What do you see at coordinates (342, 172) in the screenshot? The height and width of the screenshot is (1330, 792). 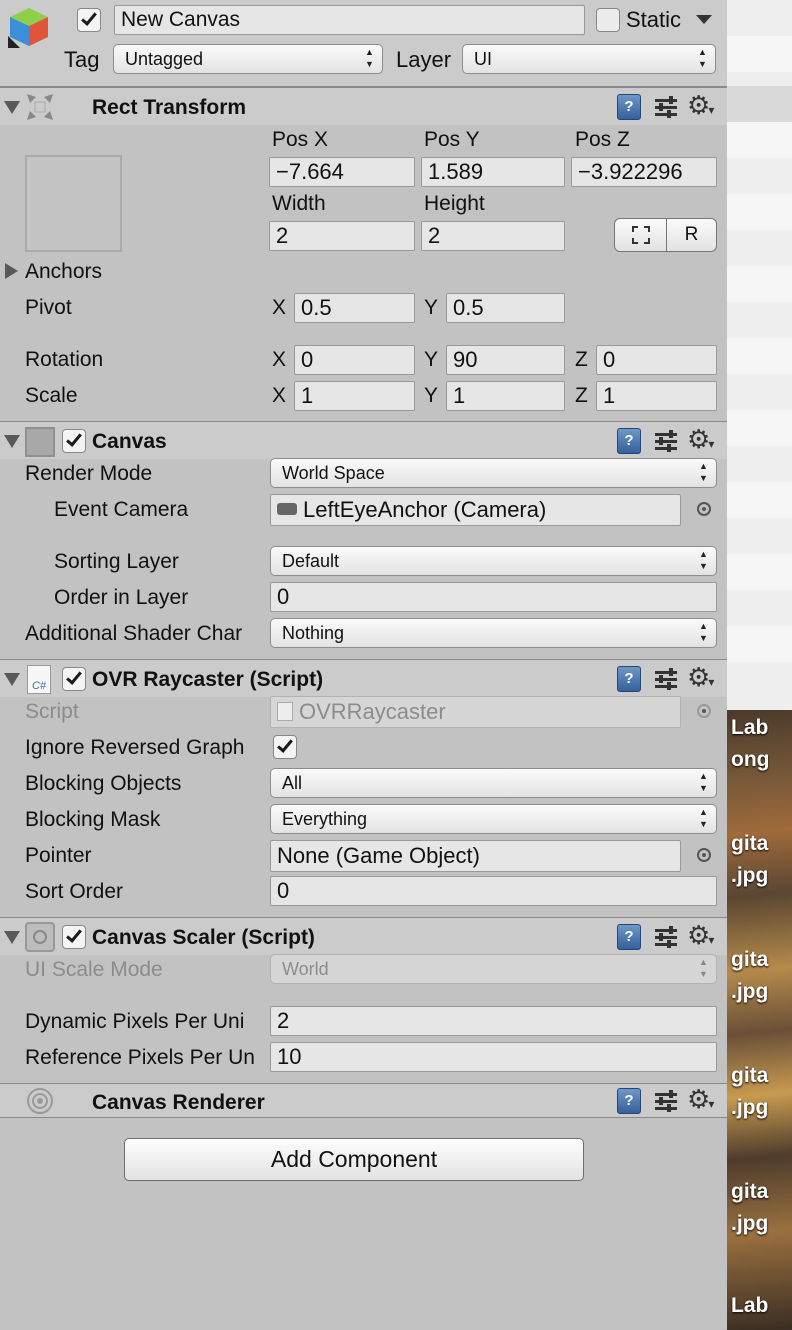 I see `pos-x-input: −7.664` at bounding box center [342, 172].